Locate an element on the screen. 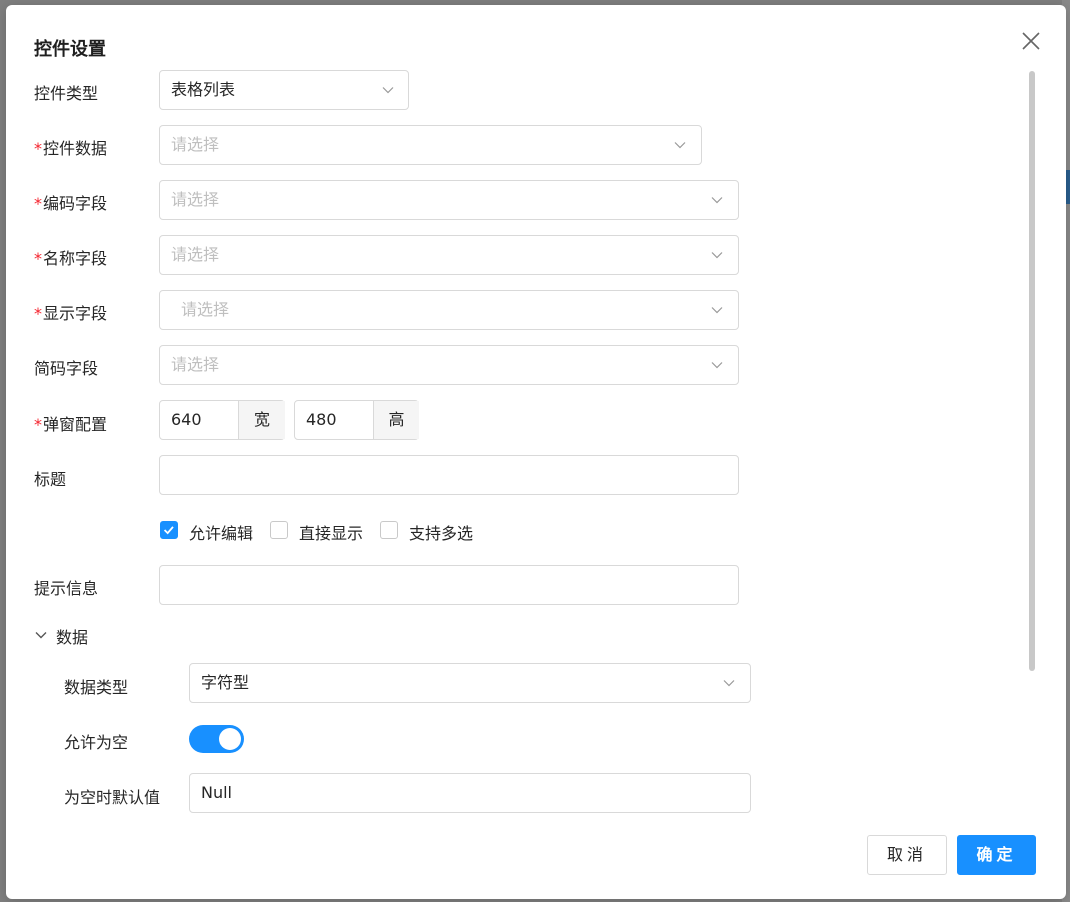 Image resolution: width=1070 pixels, height=902 pixels. code-field-placeholder: 请选择 is located at coordinates (195, 199).